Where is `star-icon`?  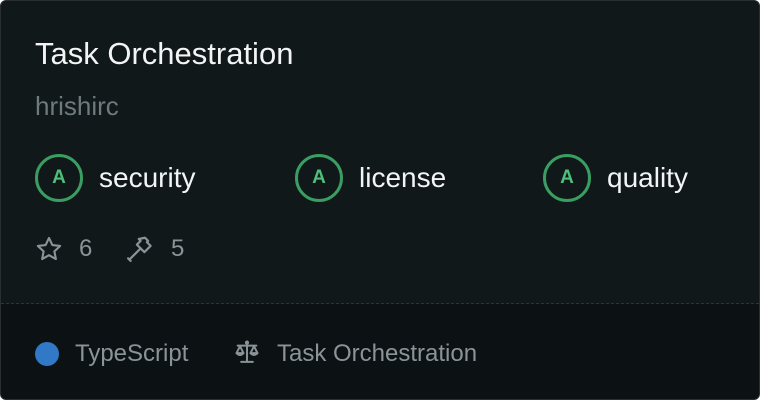
star-icon is located at coordinates (49, 249).